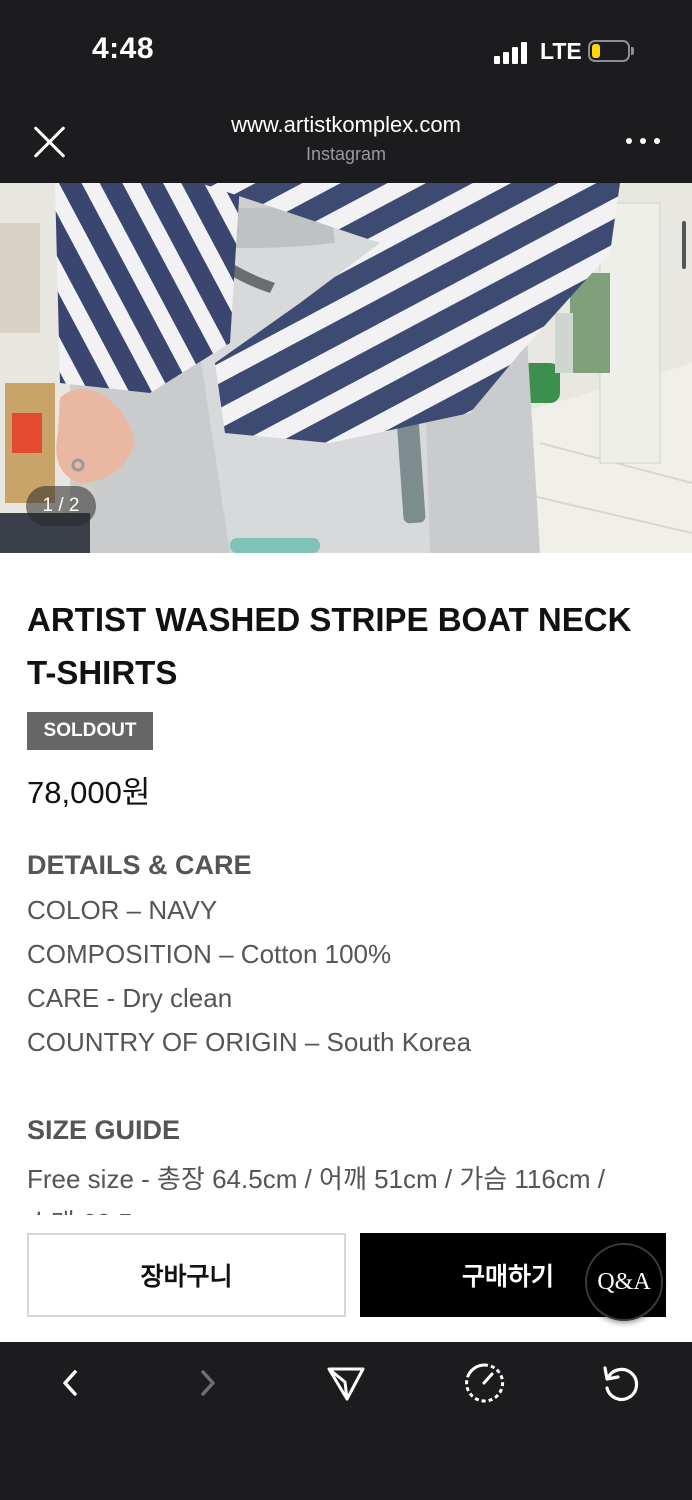 This screenshot has height=1500, width=692. What do you see at coordinates (186, 1275) in the screenshot?
I see `add-to-cart-button: 장바구니` at bounding box center [186, 1275].